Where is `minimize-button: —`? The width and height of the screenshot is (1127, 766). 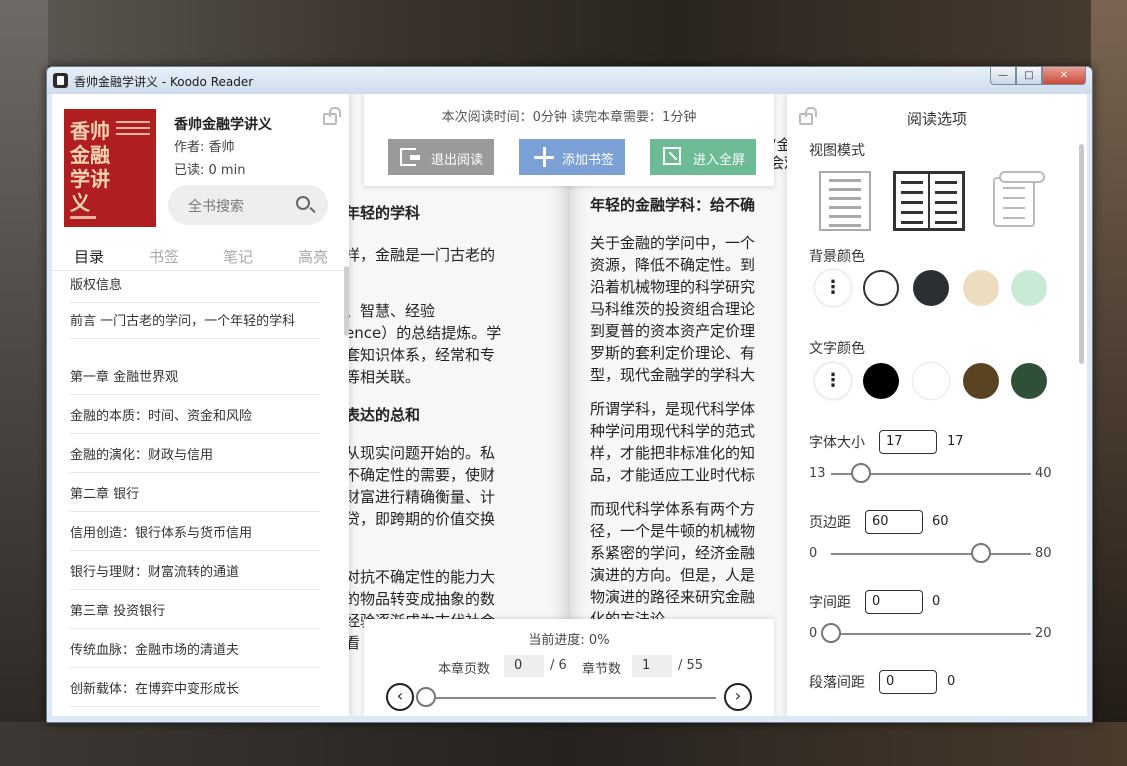 minimize-button: — is located at coordinates (1003, 76).